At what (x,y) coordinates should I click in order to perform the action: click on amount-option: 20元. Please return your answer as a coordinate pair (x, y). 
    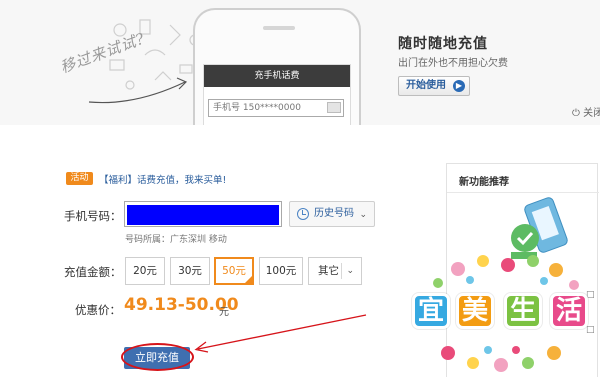
    Looking at the image, I should click on (145, 271).